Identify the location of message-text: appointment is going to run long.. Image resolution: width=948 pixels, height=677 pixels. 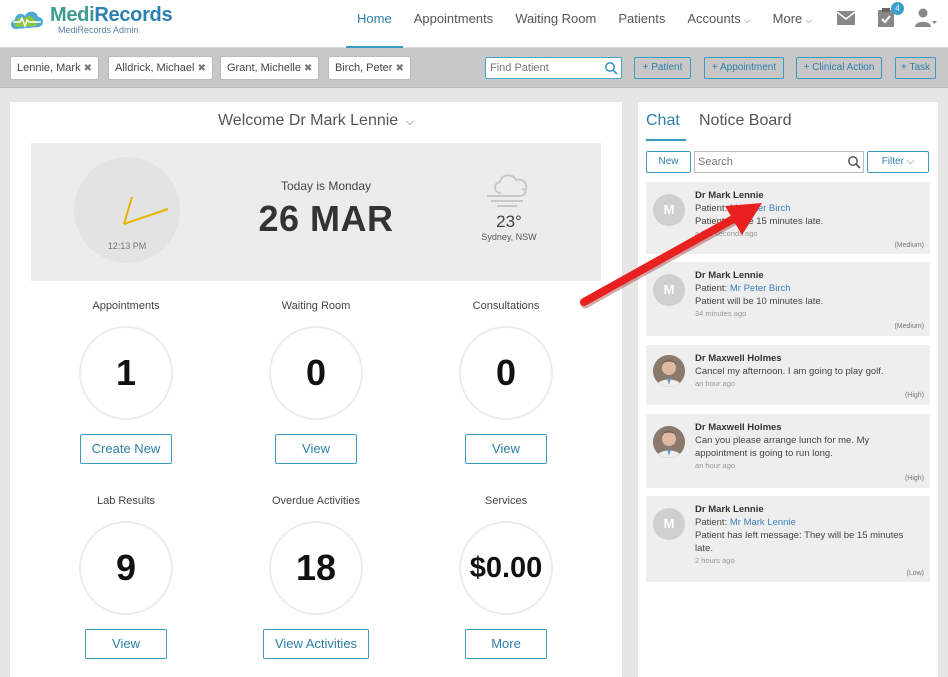
(764, 453).